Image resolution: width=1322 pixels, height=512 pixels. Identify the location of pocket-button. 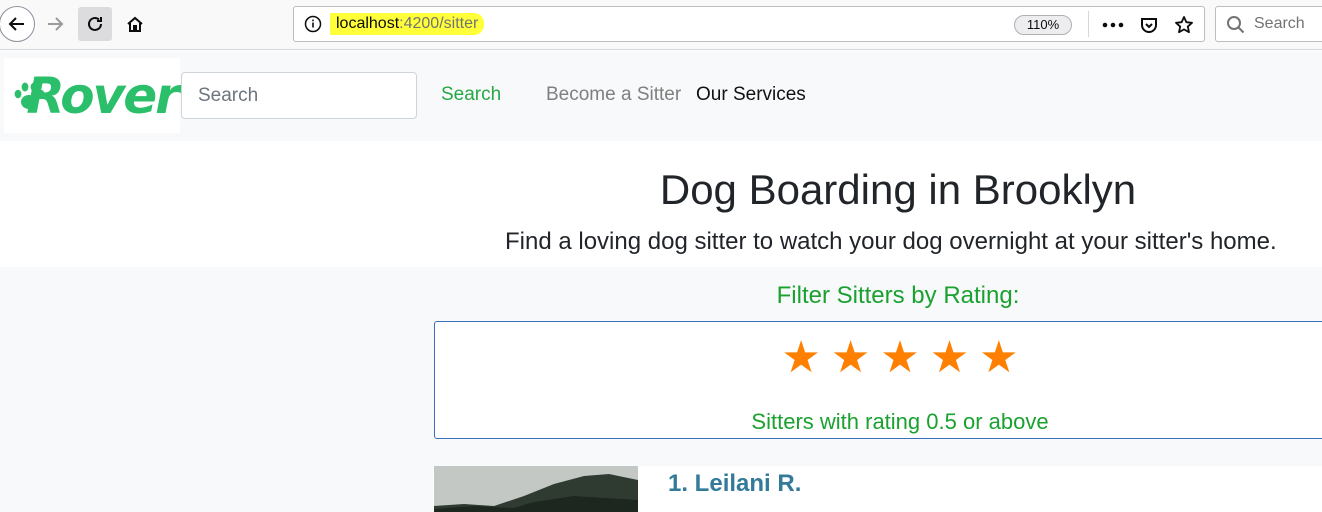
(1149, 25).